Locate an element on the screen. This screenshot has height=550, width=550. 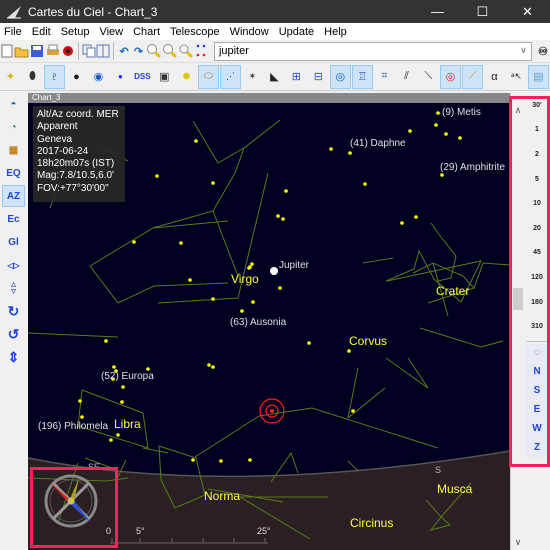
toggle-light: ✹ is located at coordinates (186, 77).